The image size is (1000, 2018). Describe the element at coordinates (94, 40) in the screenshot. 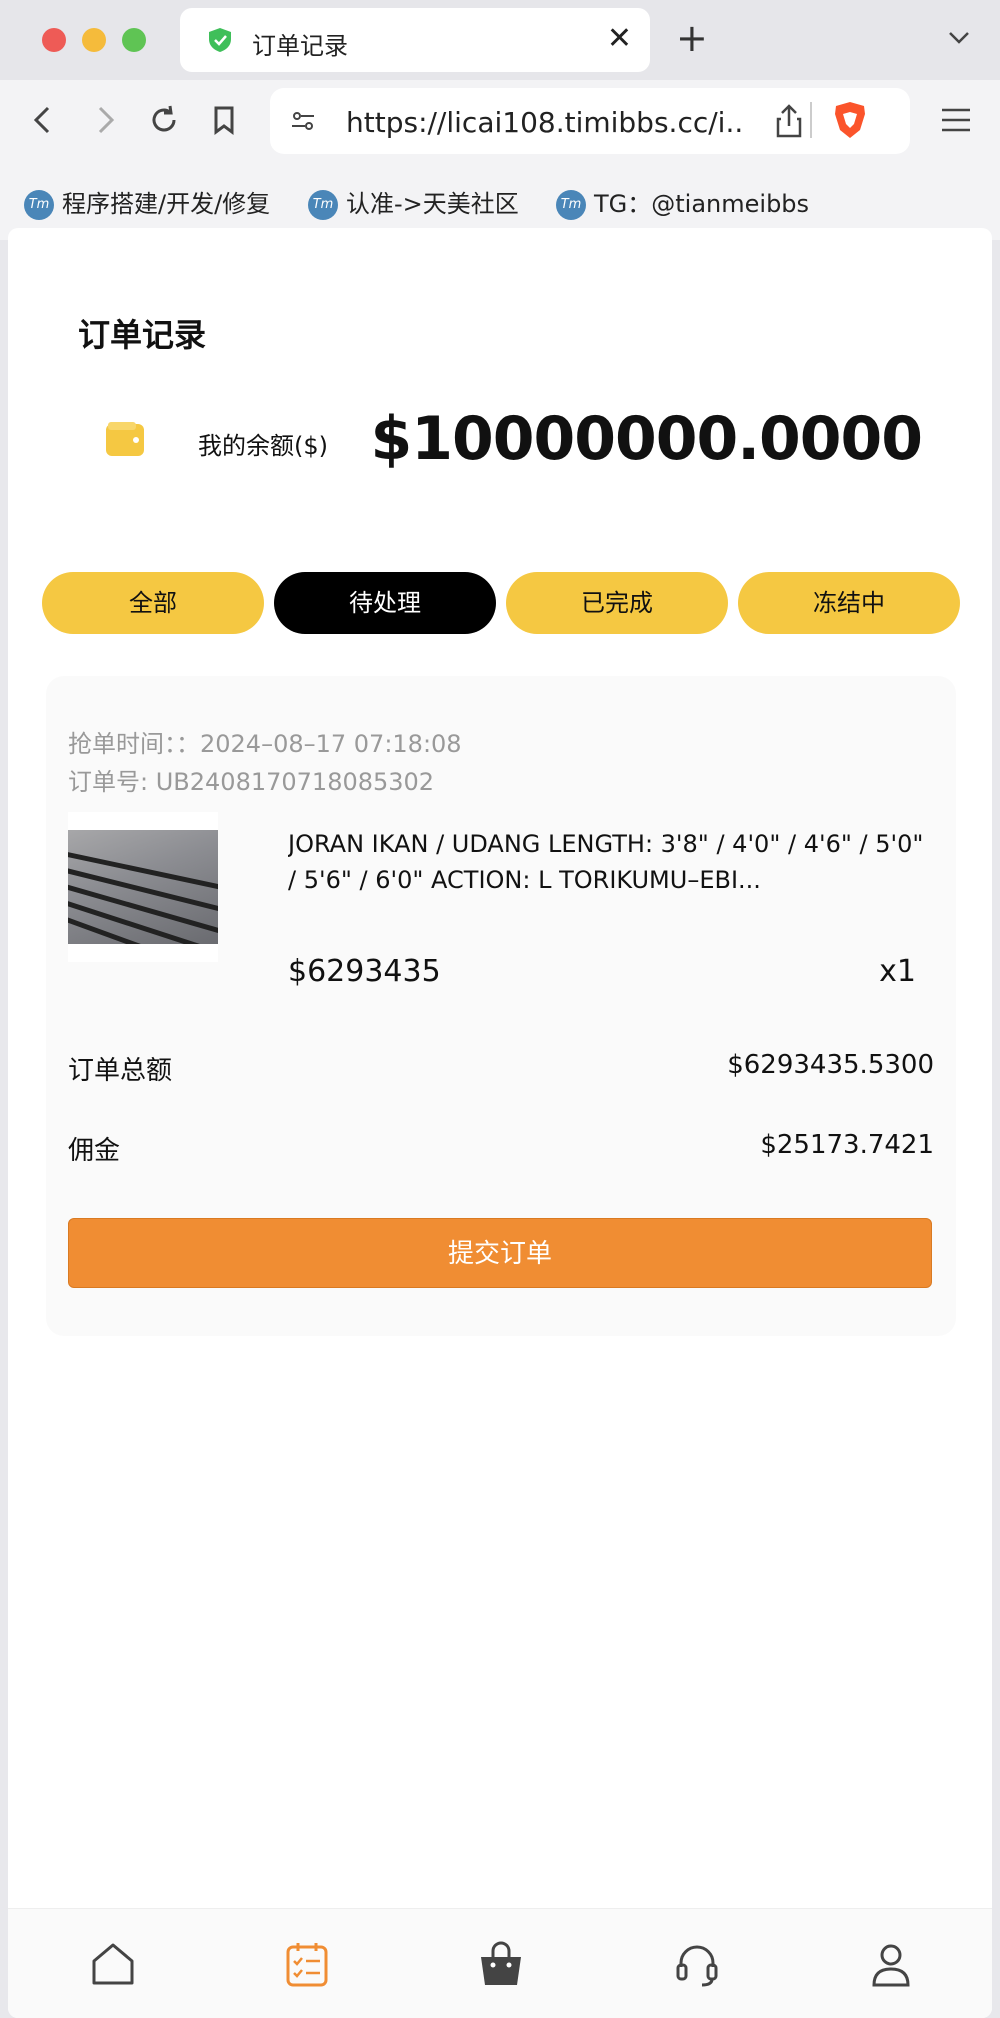

I see `window-minimize-button` at that location.